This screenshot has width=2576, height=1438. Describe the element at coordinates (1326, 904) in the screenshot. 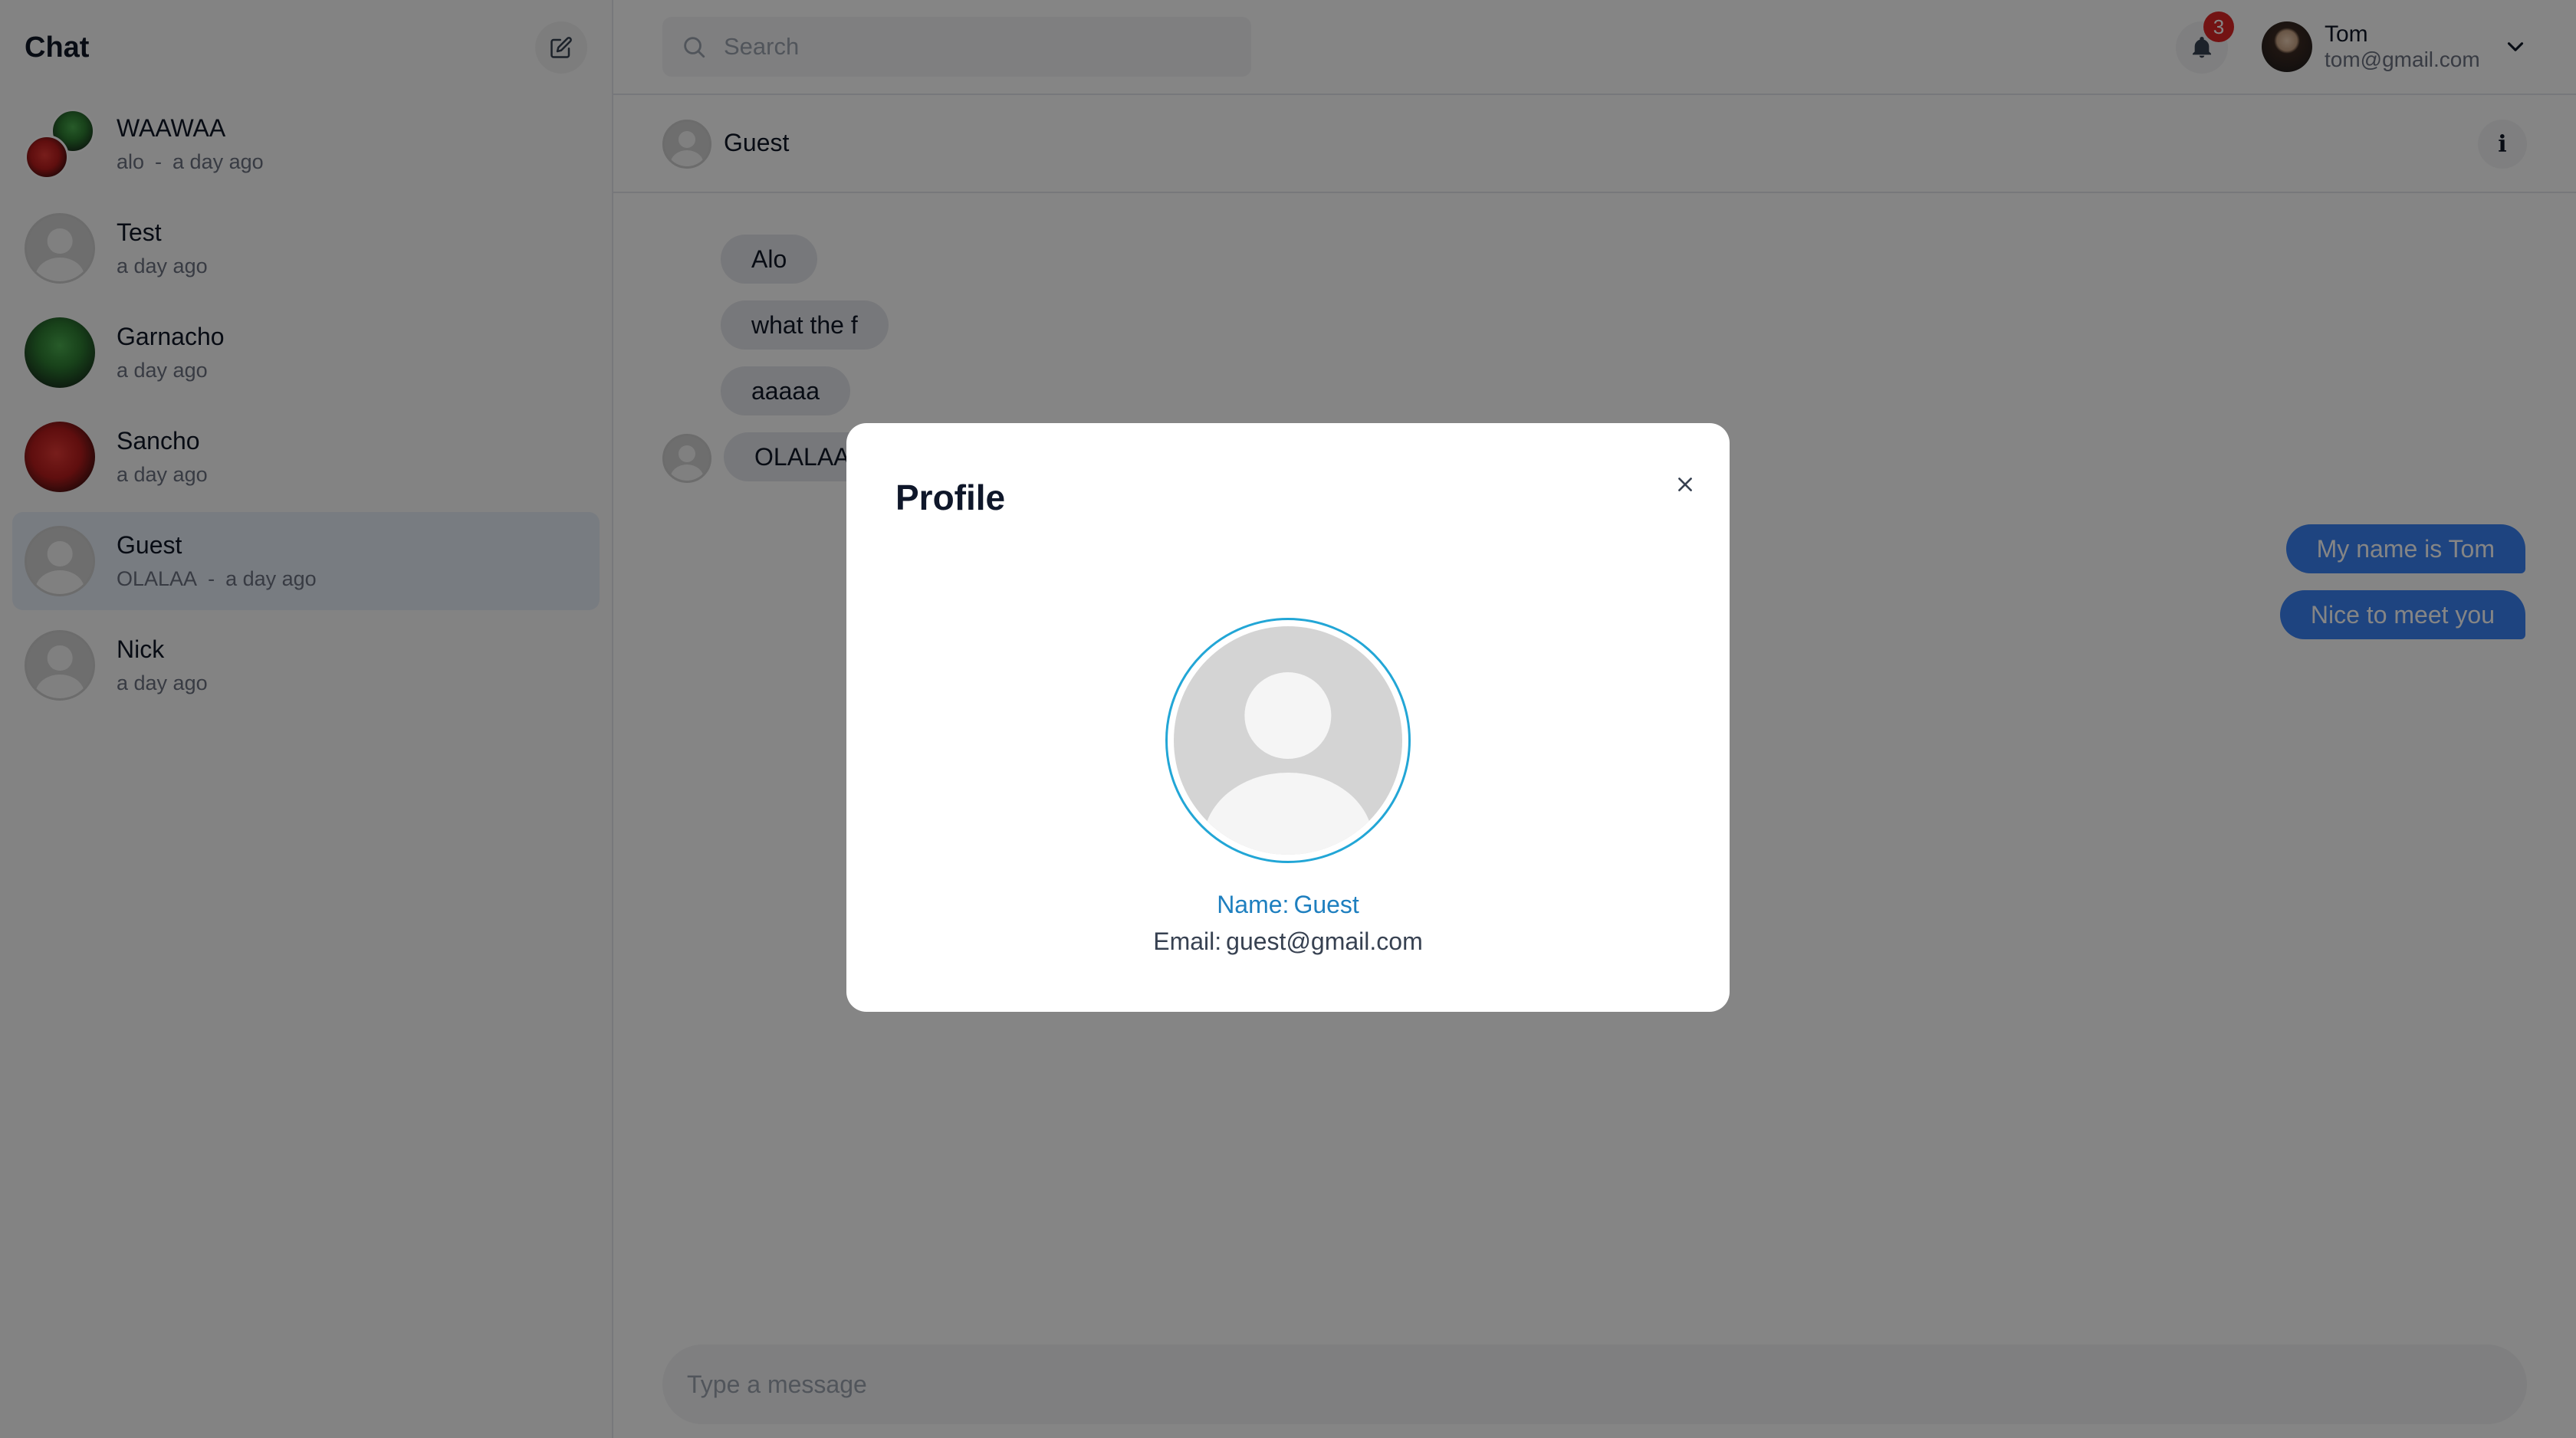

I see `profile-name-value: Guest` at that location.